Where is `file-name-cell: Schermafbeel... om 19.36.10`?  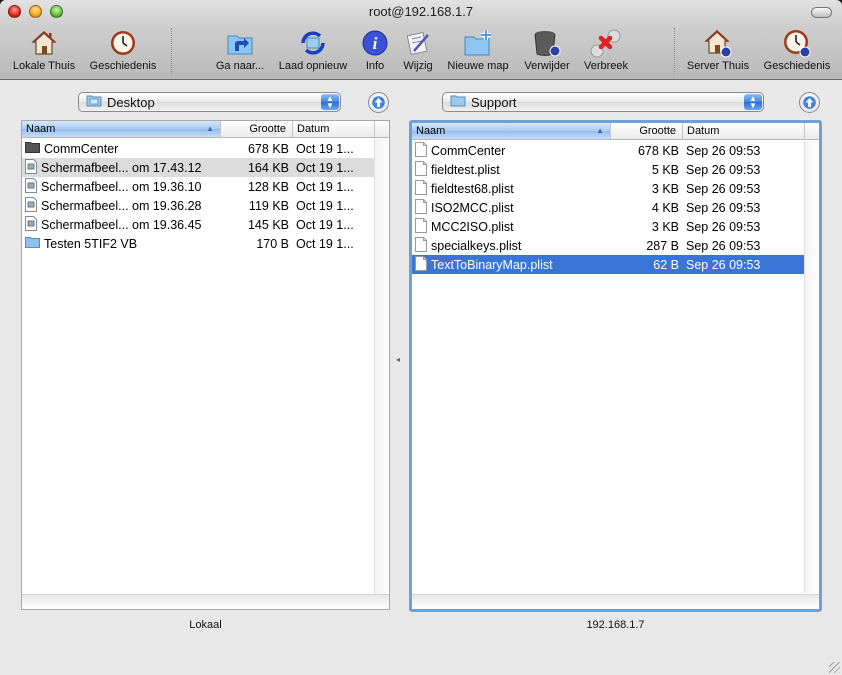 file-name-cell: Schermafbeel... om 19.36.10 is located at coordinates (121, 186).